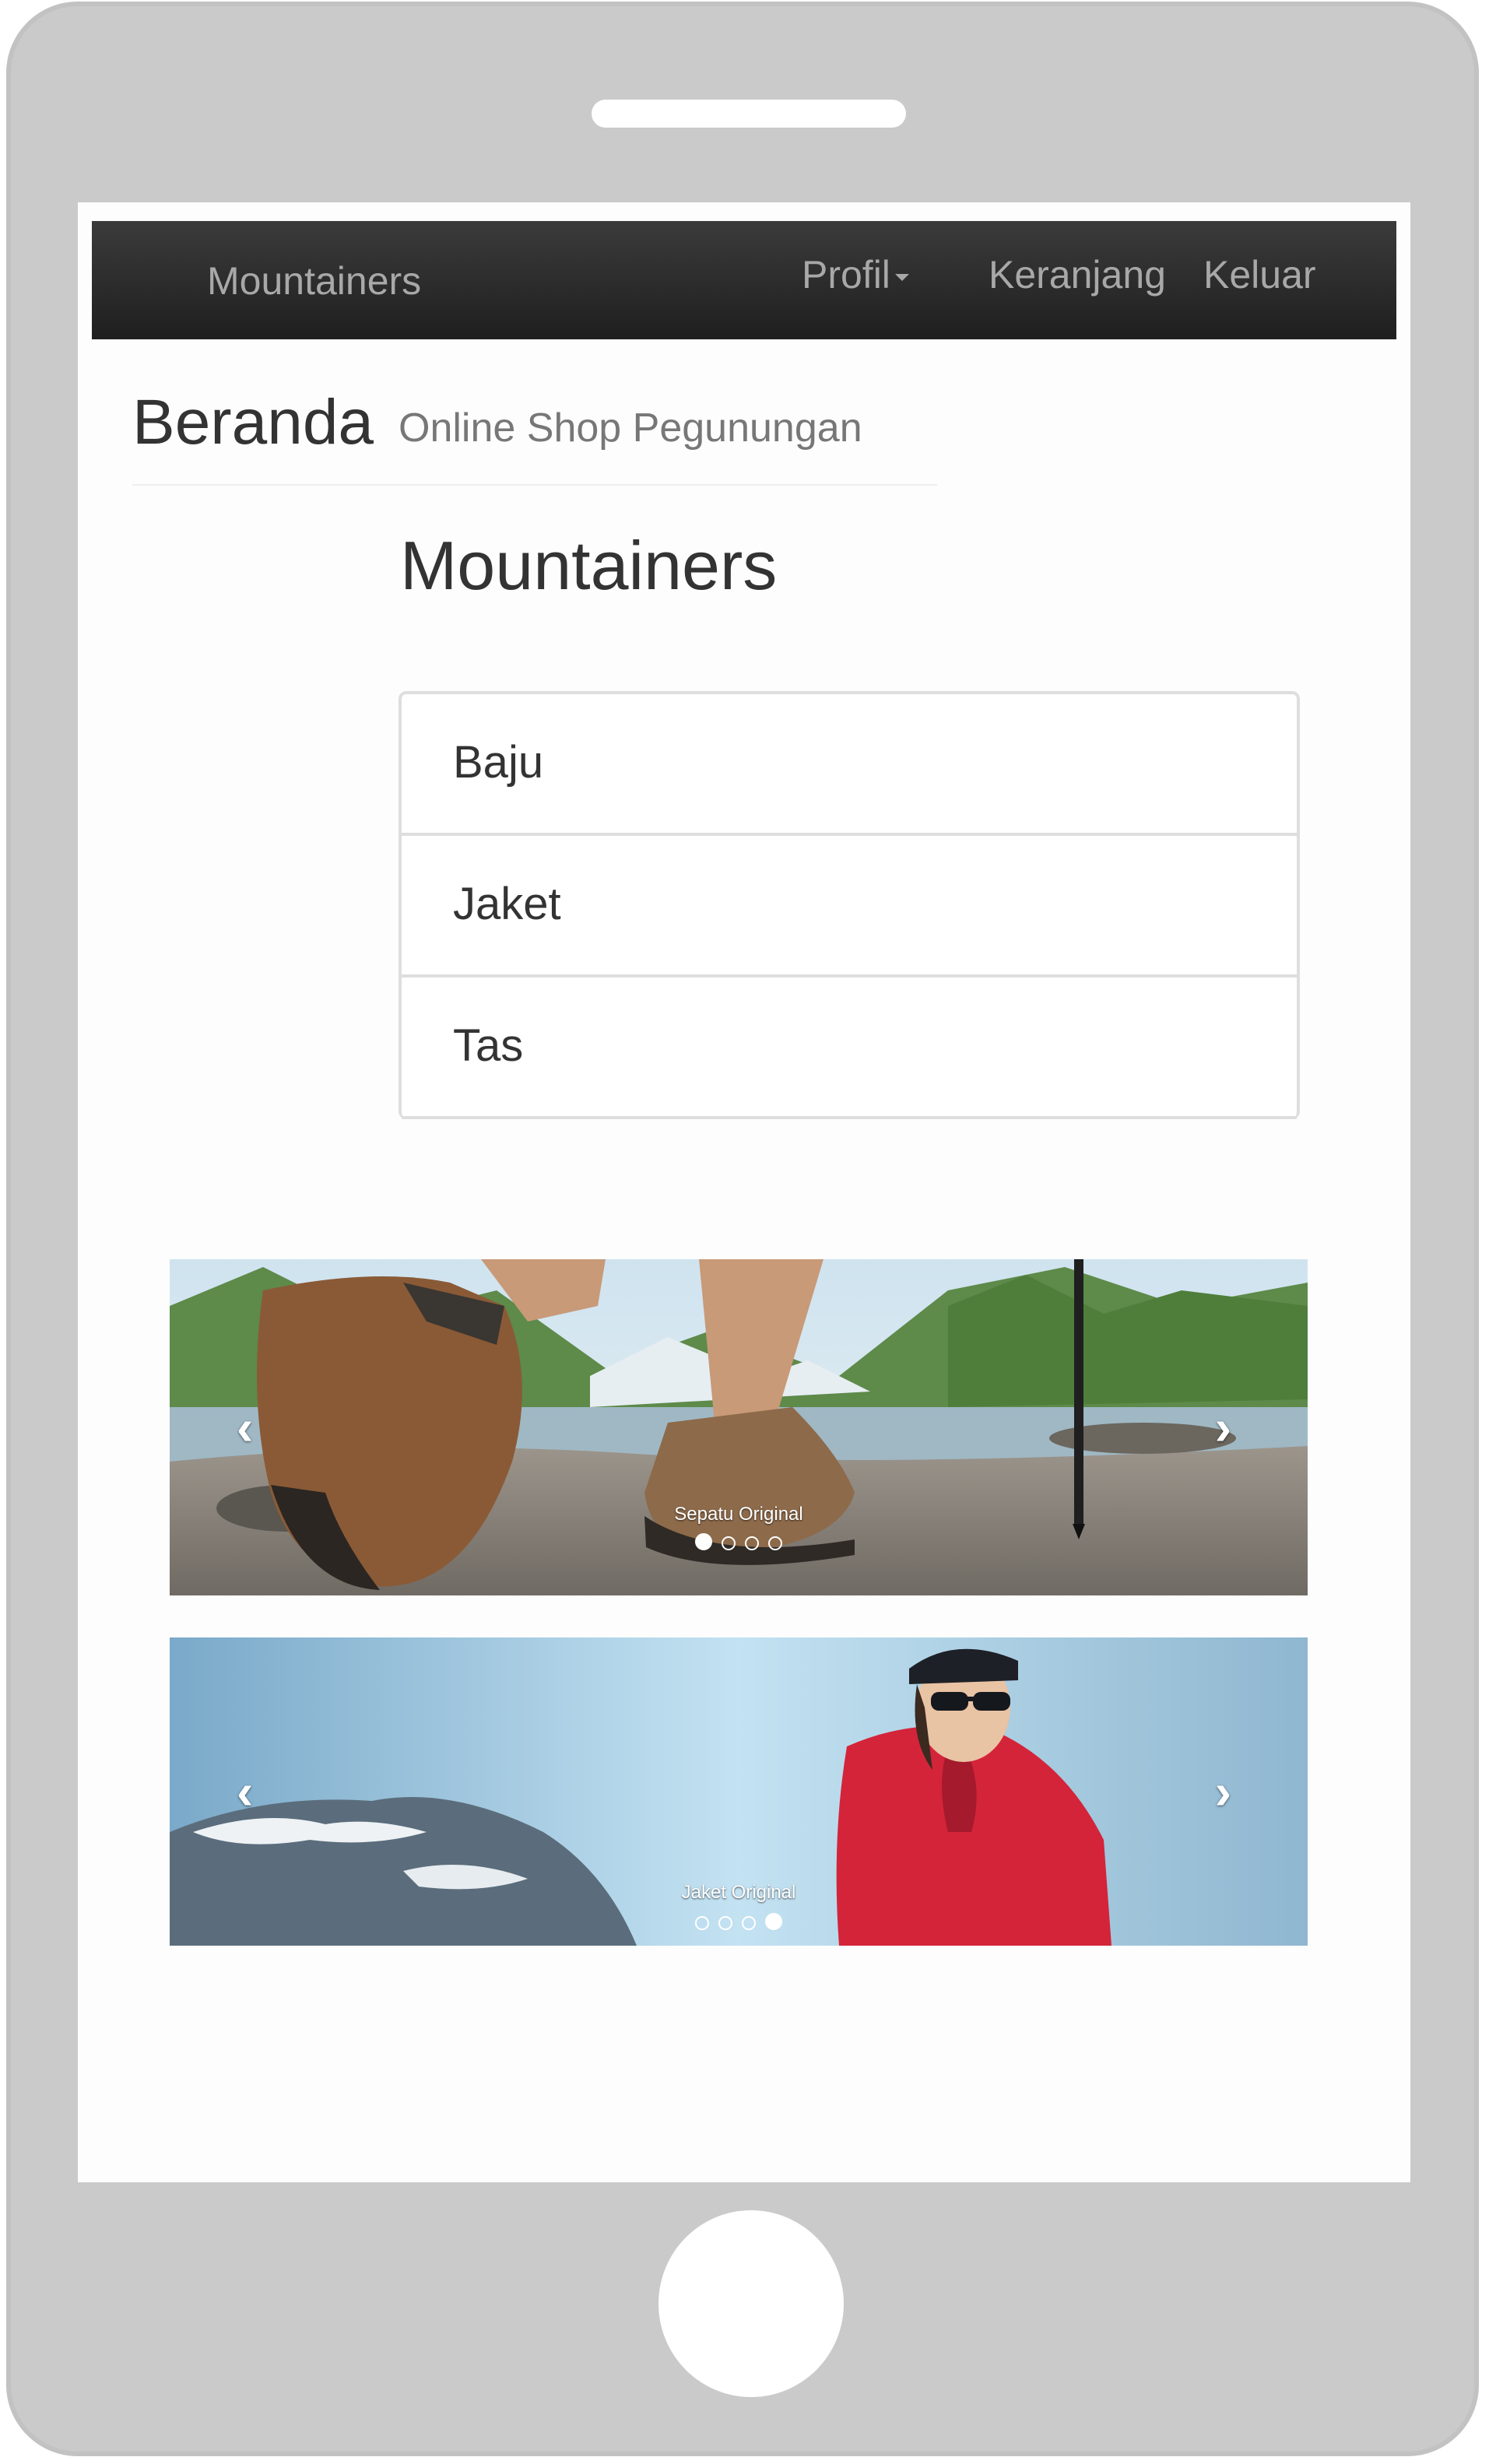  I want to click on list-item-label: Jaket, so click(507, 904).